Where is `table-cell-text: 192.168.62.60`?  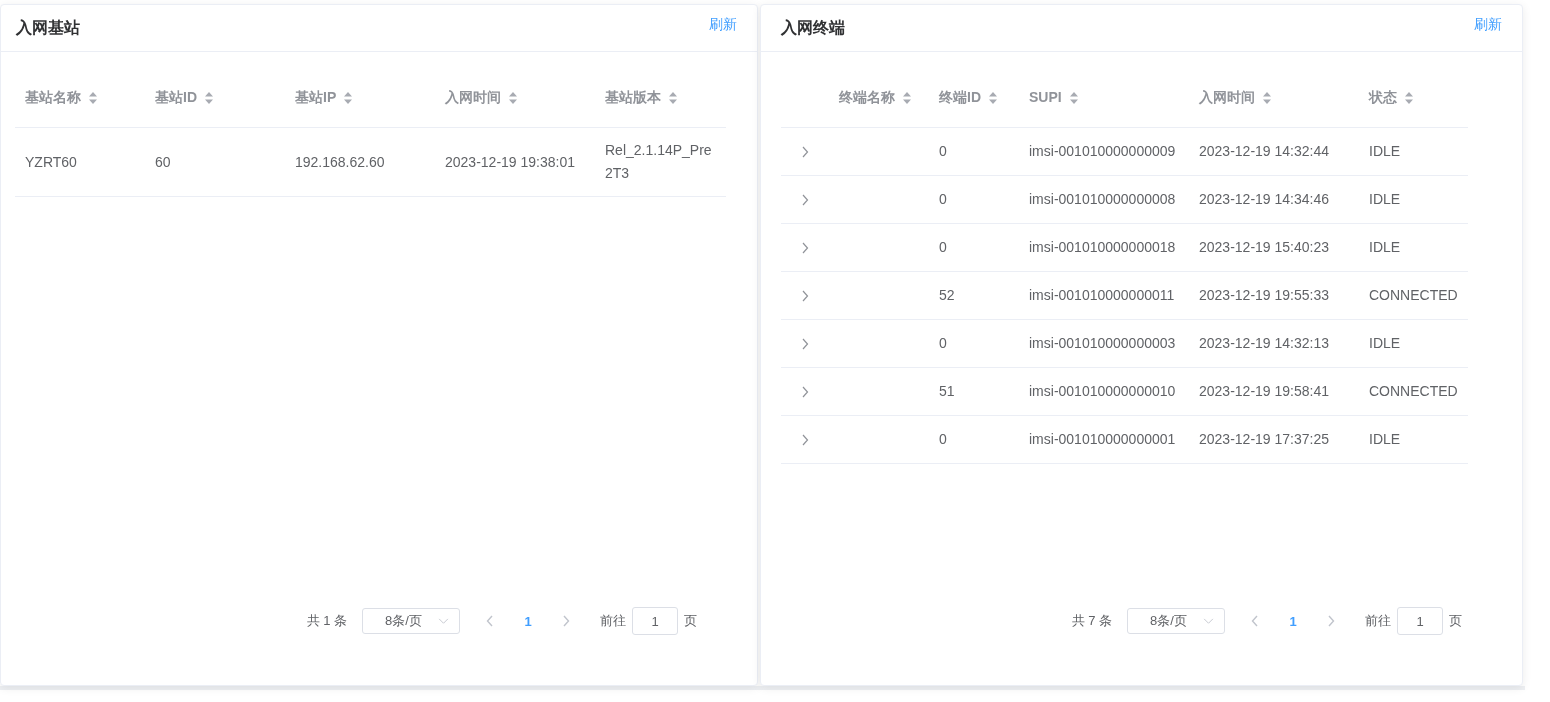 table-cell-text: 192.168.62.60 is located at coordinates (340, 162).